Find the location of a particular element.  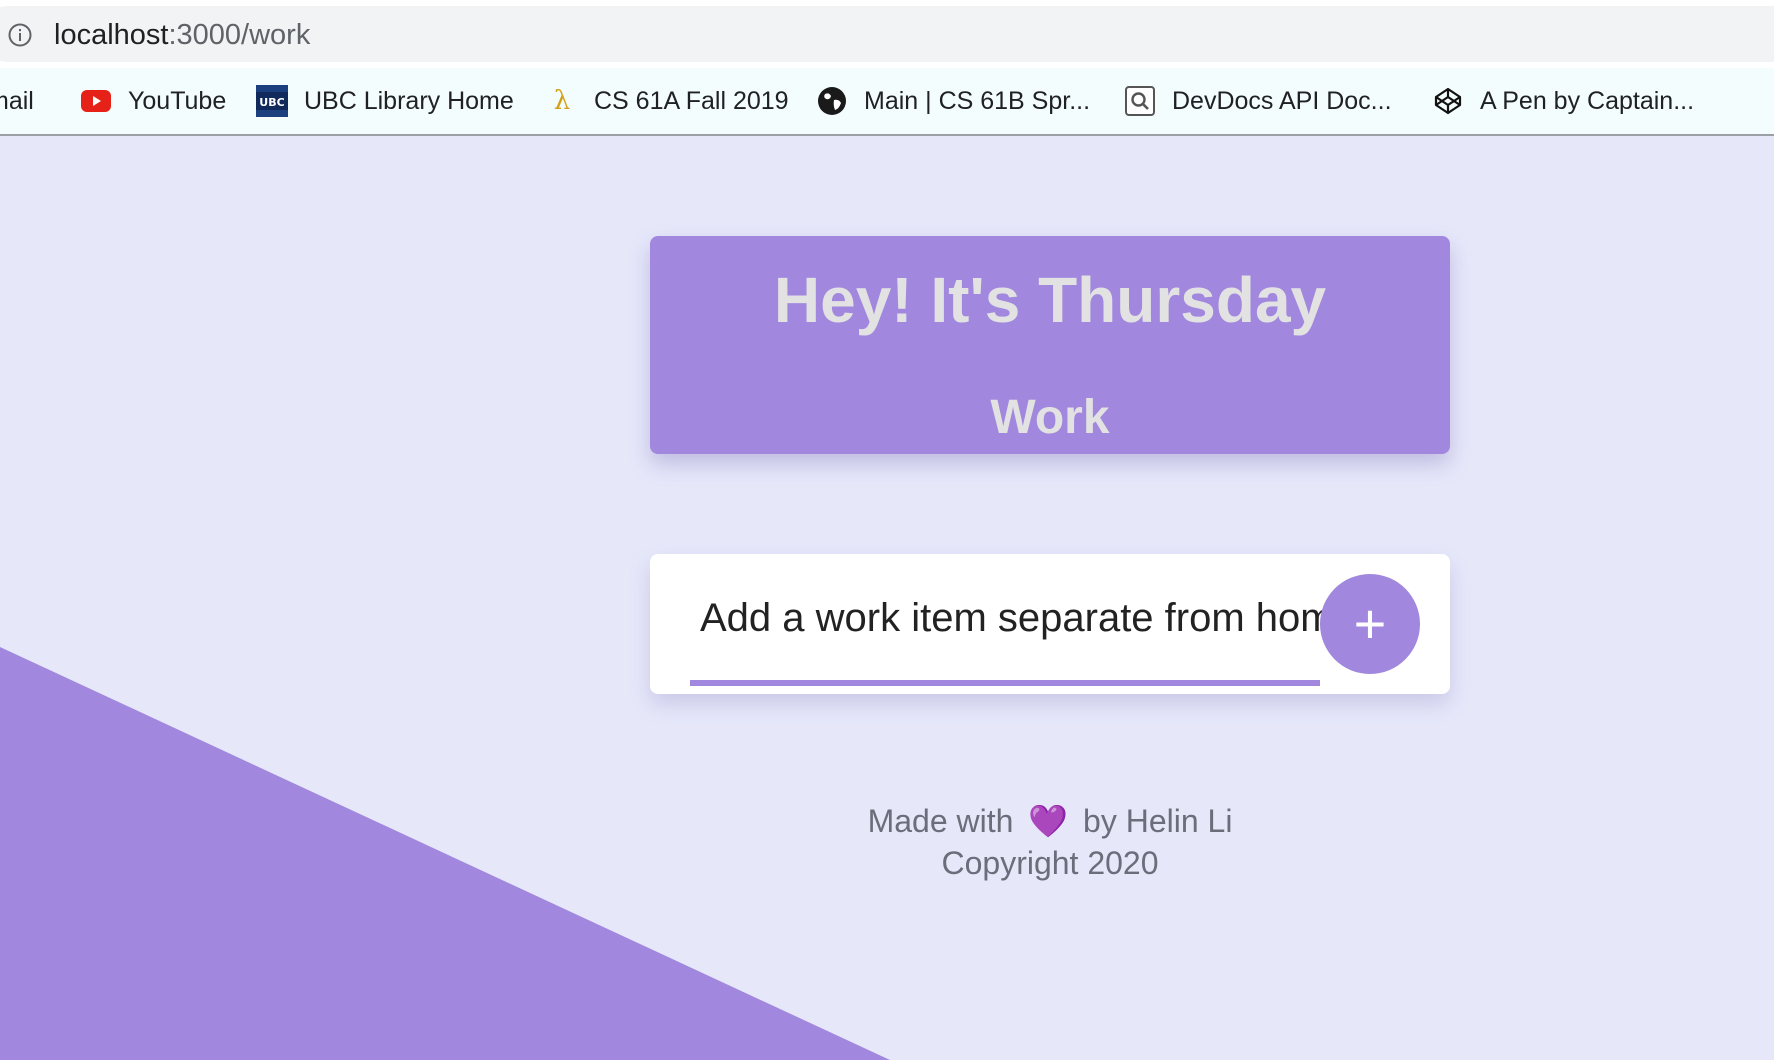

info-icon is located at coordinates (20, 35).